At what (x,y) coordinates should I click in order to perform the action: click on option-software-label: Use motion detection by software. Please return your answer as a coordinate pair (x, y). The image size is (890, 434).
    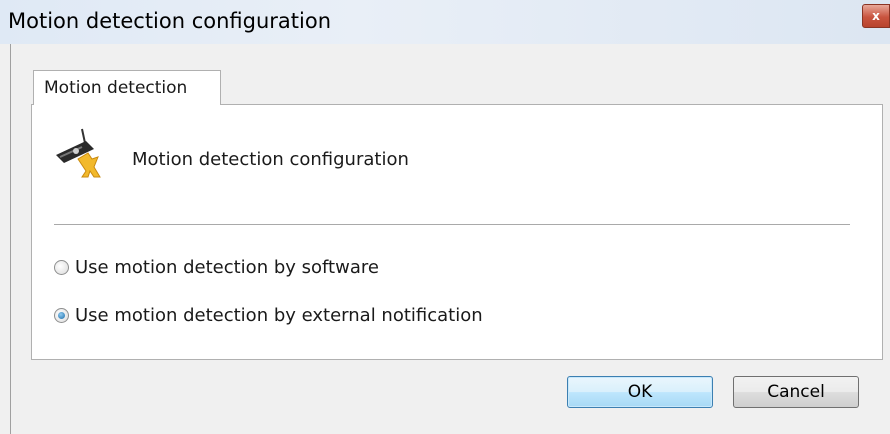
    Looking at the image, I should click on (227, 267).